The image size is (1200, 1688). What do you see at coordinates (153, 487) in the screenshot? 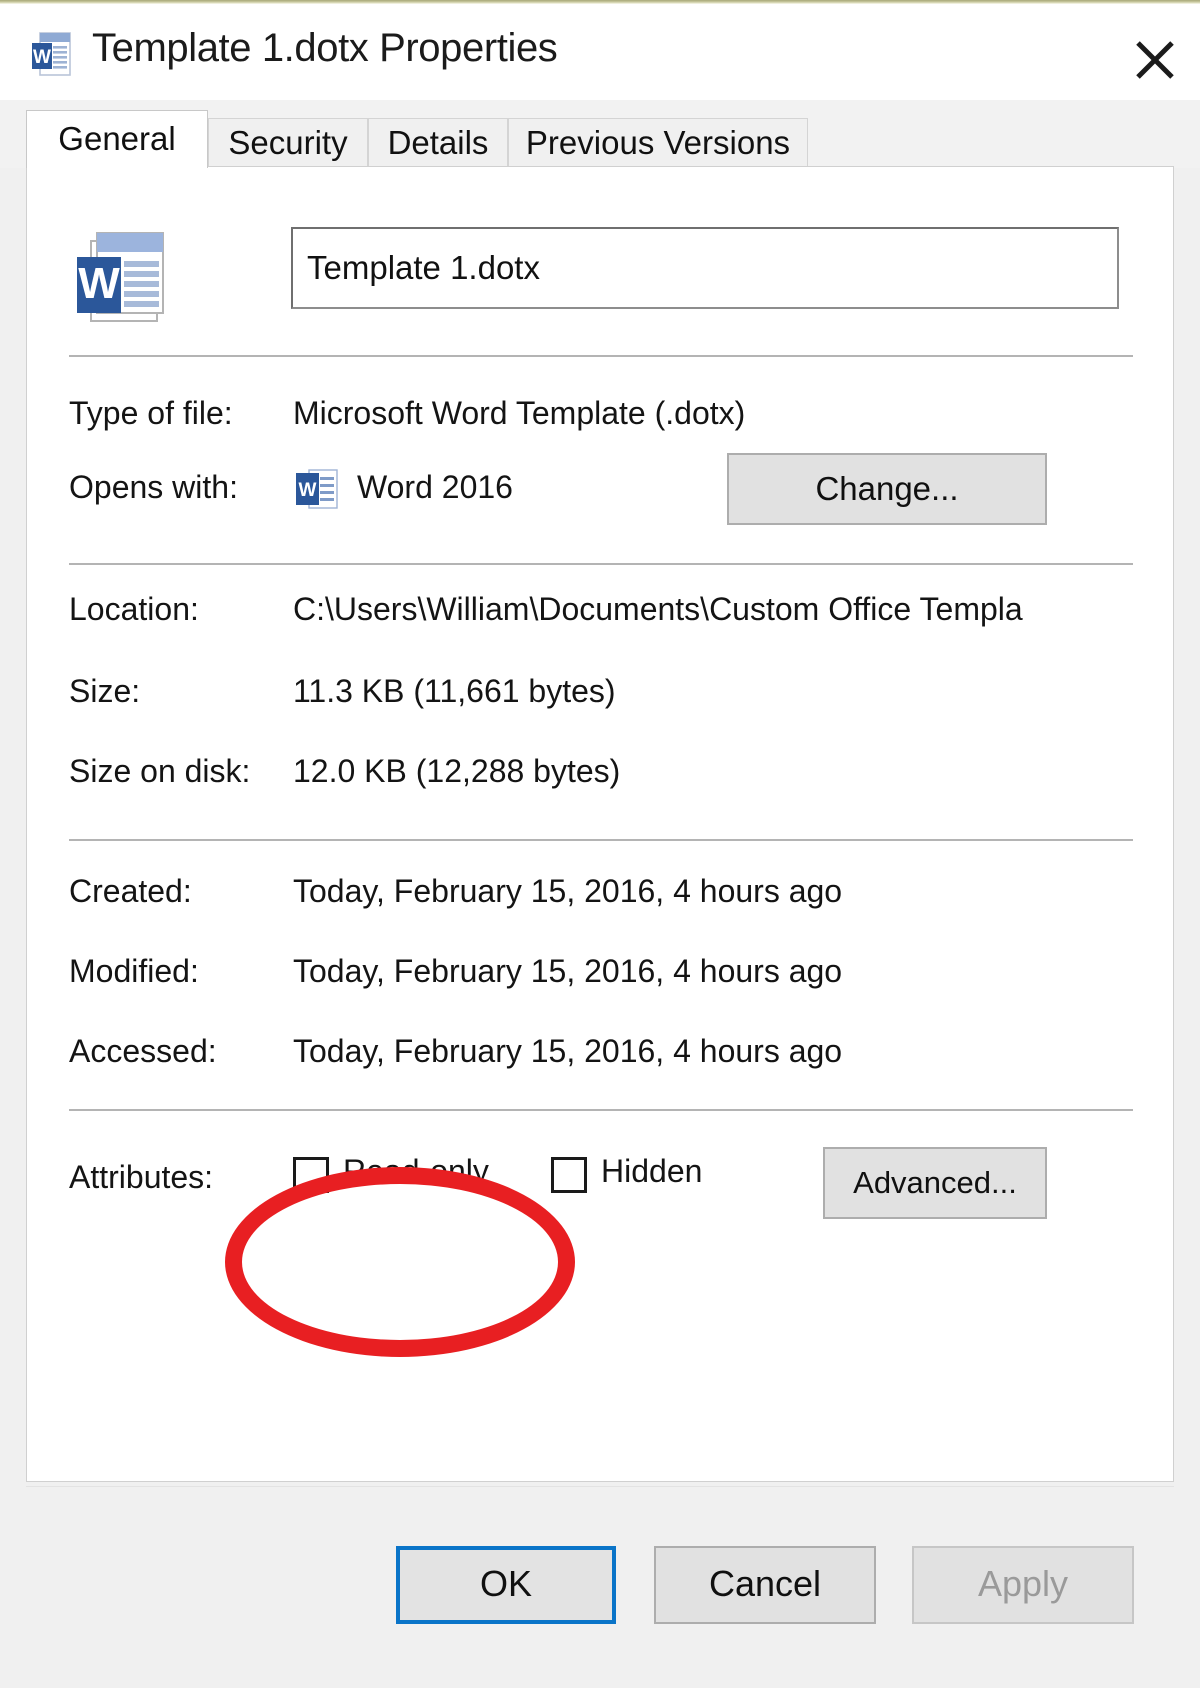
I see `opens-with-label: Opens with:` at bounding box center [153, 487].